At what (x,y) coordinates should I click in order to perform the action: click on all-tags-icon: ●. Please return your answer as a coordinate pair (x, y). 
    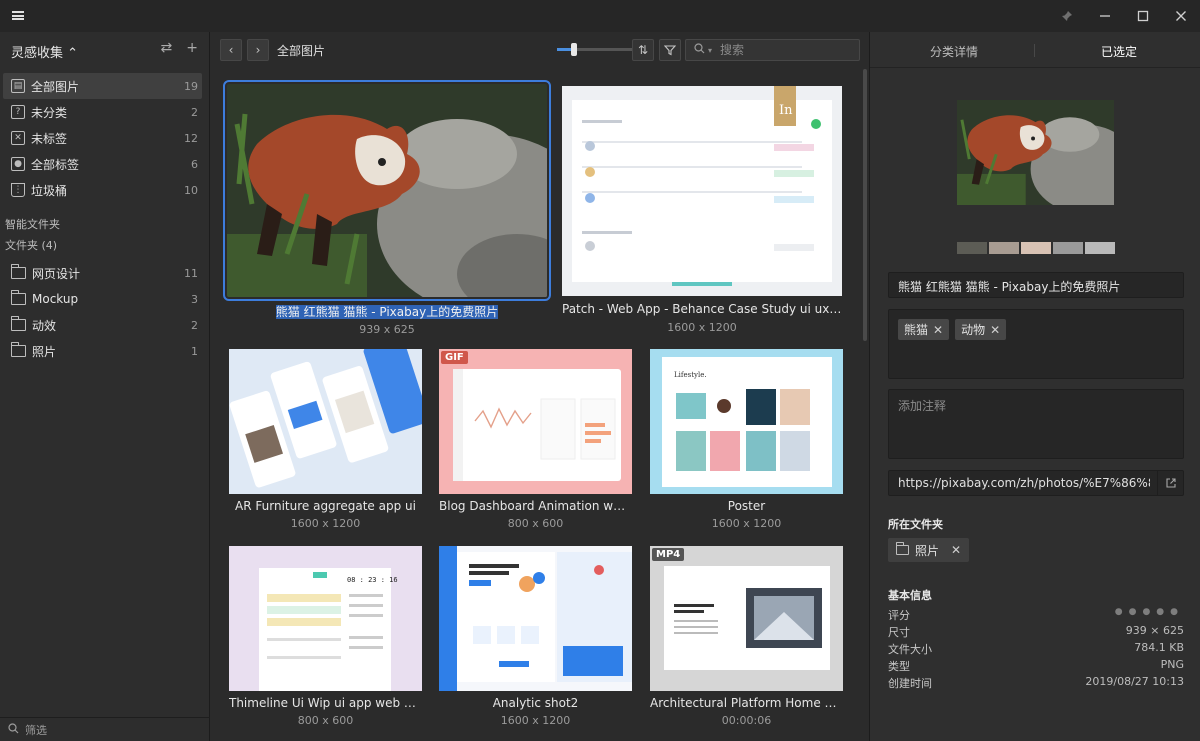
    Looking at the image, I should click on (18, 164).